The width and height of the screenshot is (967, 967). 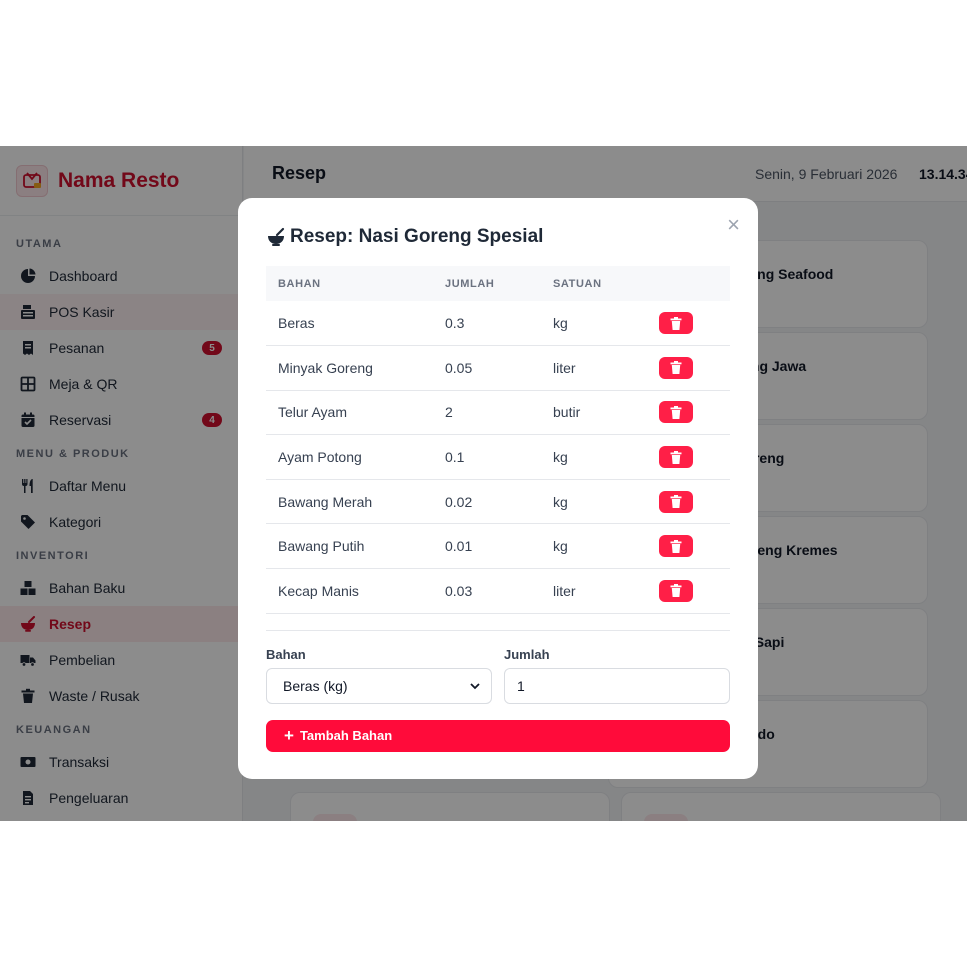 I want to click on chevron-down-icon, so click(x=475, y=686).